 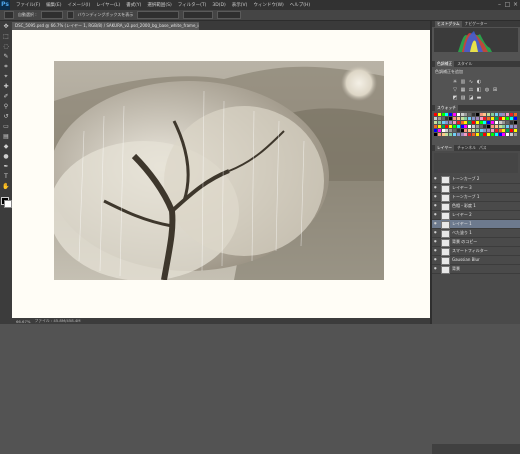 What do you see at coordinates (471, 98) in the screenshot?
I see `threshold-icon: ◪` at bounding box center [471, 98].